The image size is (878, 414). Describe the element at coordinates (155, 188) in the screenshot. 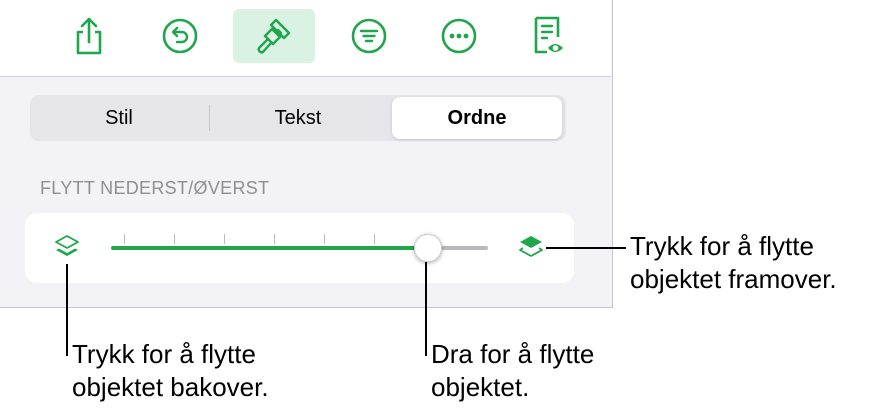

I see `section-title: FLYTT NEDERST/ØVERST` at that location.